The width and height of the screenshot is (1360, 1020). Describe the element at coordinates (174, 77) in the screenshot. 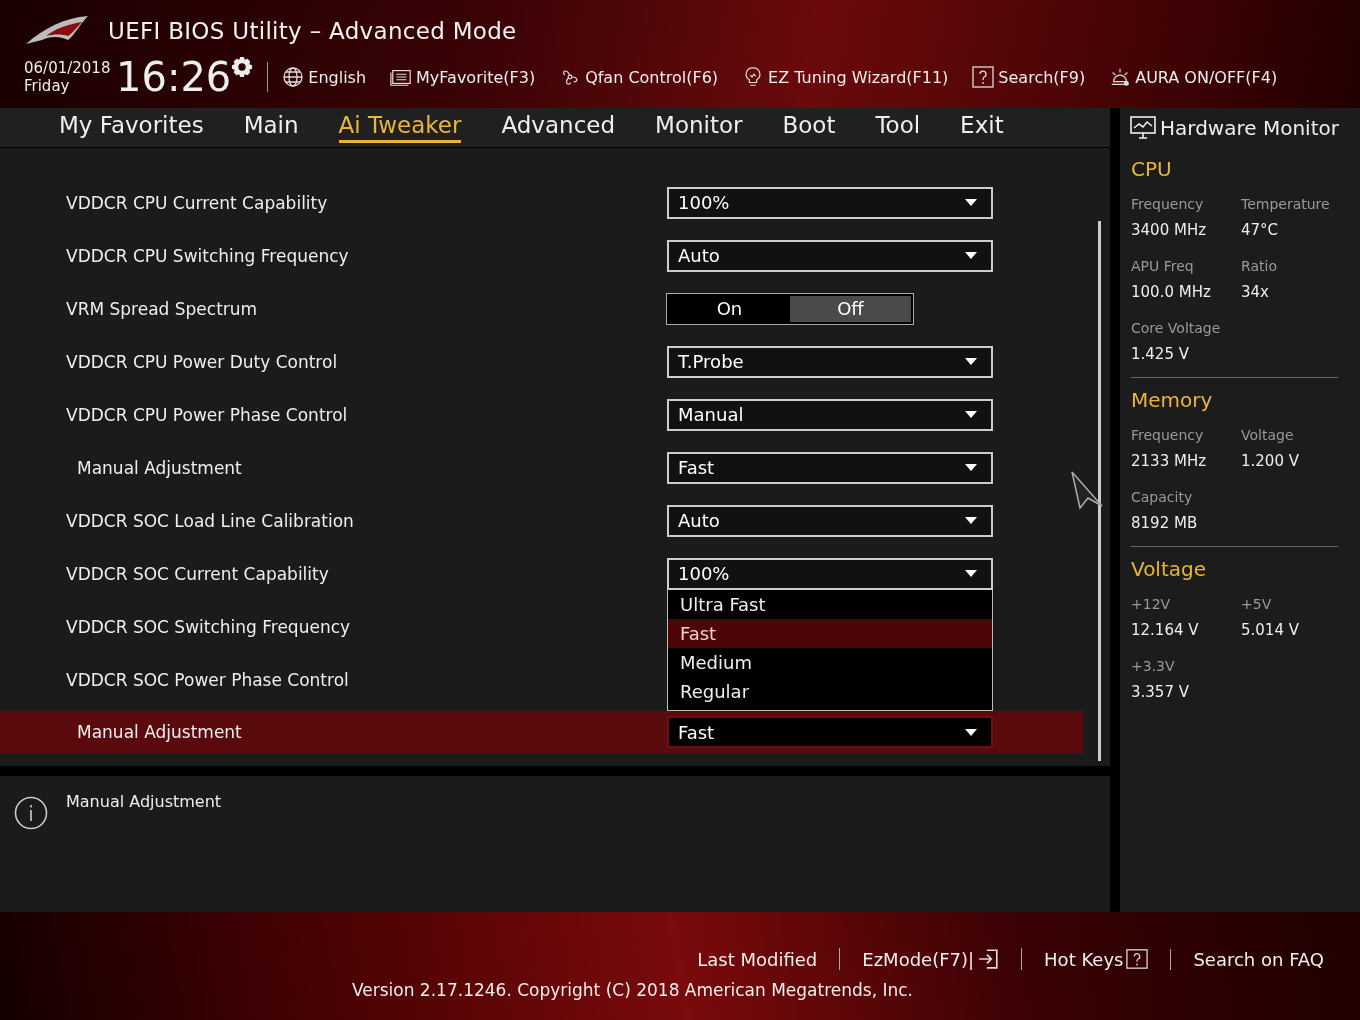

I see `clock-text: 16:26` at that location.